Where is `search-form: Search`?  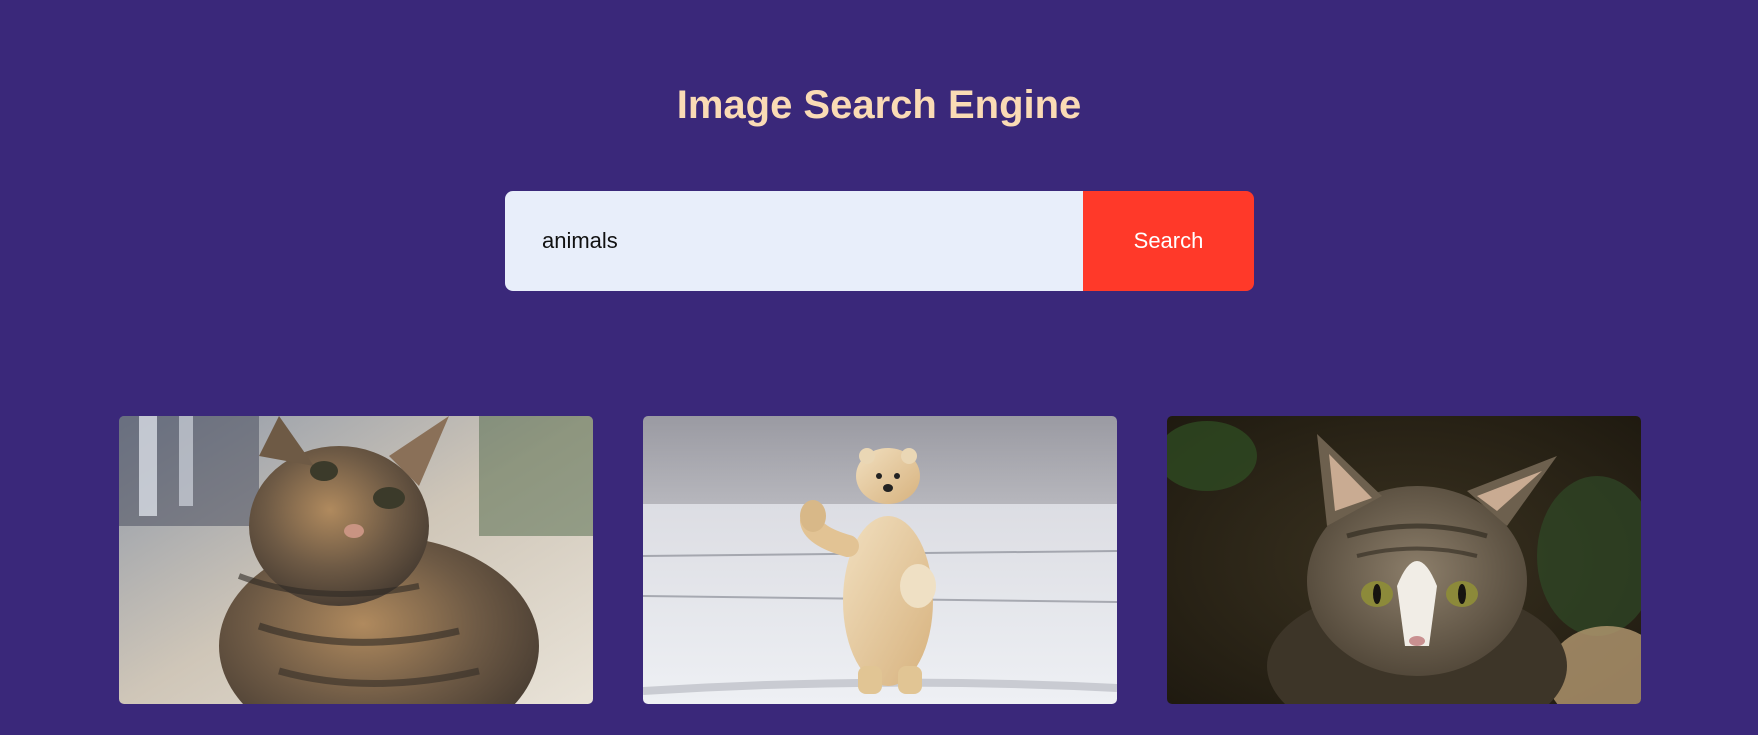 search-form: Search is located at coordinates (879, 241).